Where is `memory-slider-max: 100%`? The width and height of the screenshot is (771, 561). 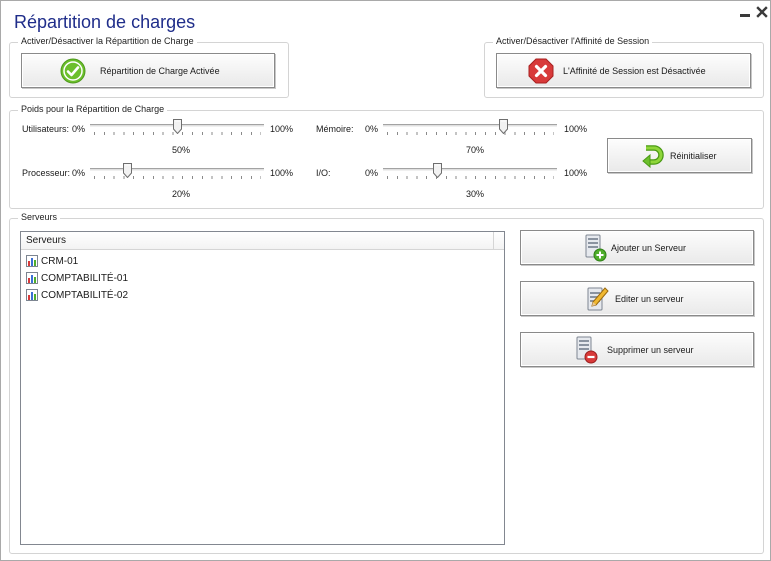
memory-slider-max: 100% is located at coordinates (576, 129).